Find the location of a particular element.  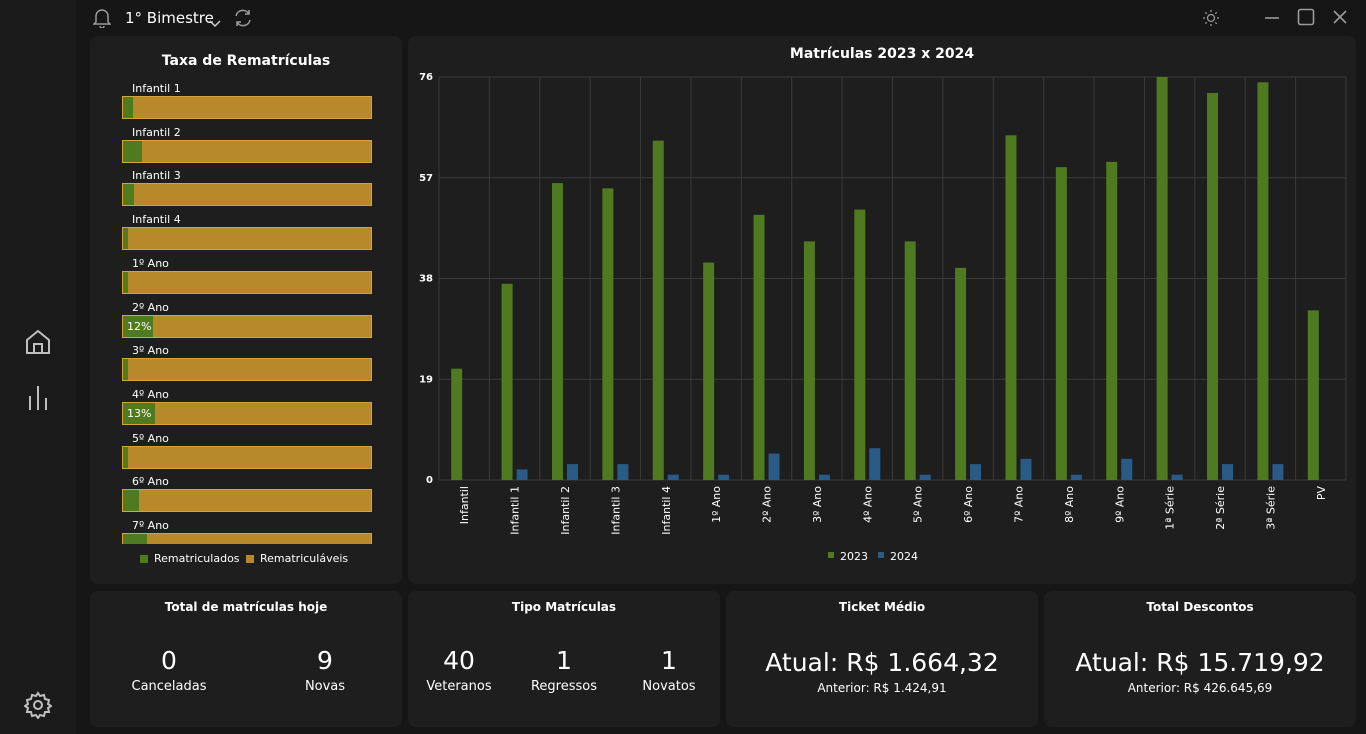

period-select: 1° Bimestre is located at coordinates (173, 18).